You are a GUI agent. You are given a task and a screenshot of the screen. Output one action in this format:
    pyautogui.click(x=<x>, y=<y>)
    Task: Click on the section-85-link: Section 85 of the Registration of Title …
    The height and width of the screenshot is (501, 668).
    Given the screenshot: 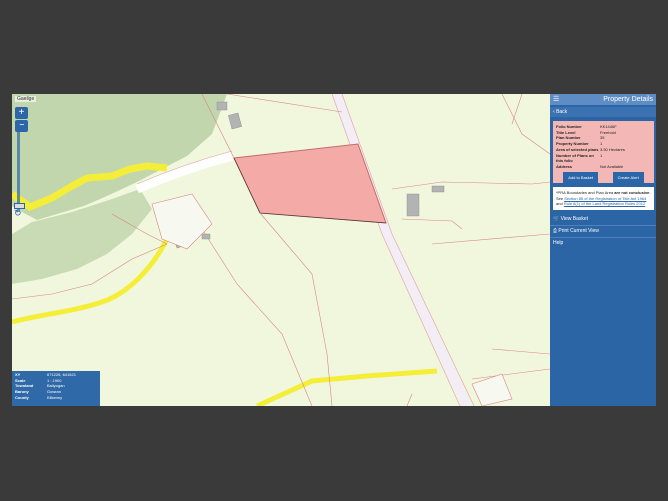 What is the action you would take?
    pyautogui.click(x=605, y=198)
    